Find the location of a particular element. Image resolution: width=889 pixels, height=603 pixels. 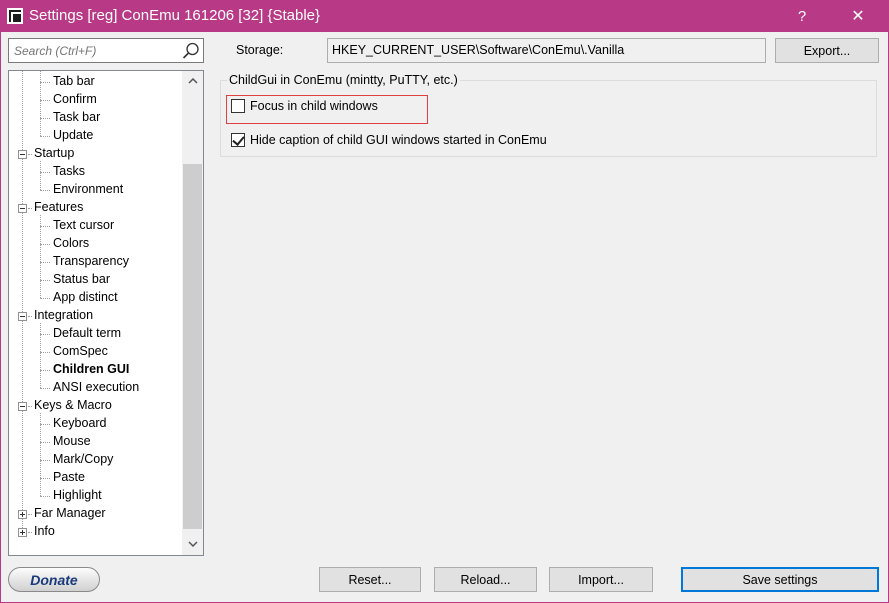

tree-item: Environment is located at coordinates (88, 190).